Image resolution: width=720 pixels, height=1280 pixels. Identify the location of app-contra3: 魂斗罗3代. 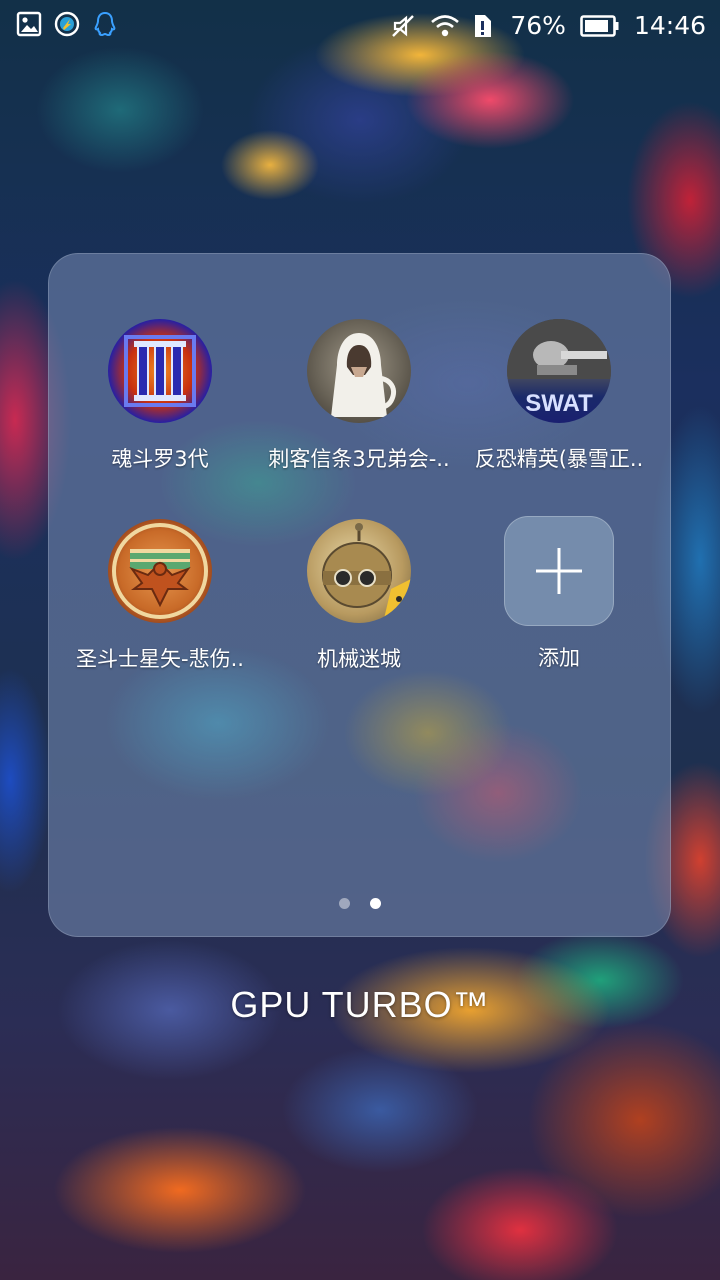
(160, 396).